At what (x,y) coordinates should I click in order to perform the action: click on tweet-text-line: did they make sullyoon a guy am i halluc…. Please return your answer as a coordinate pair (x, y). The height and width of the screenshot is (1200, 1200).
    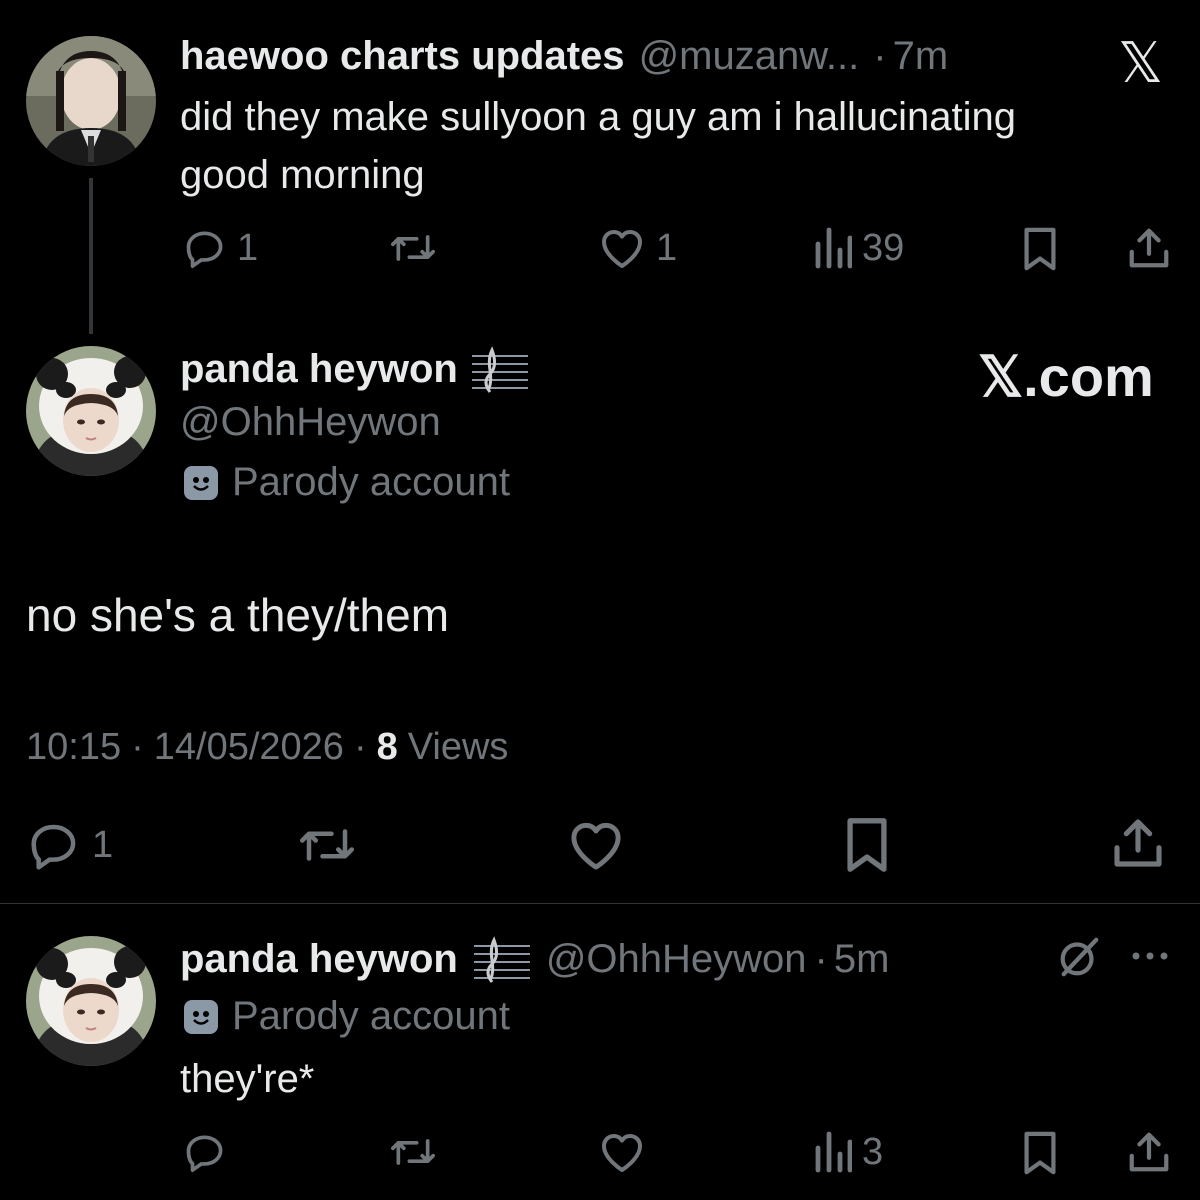
    Looking at the image, I should click on (598, 117).